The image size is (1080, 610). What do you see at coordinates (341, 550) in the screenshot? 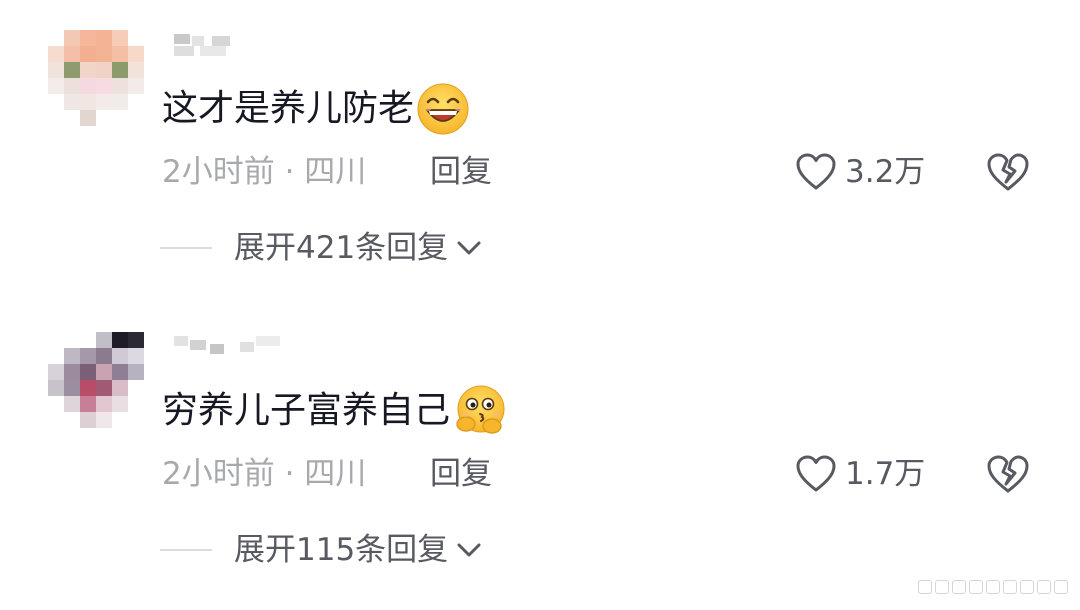
I see `expand-replies-label: 展开115条回复` at bounding box center [341, 550].